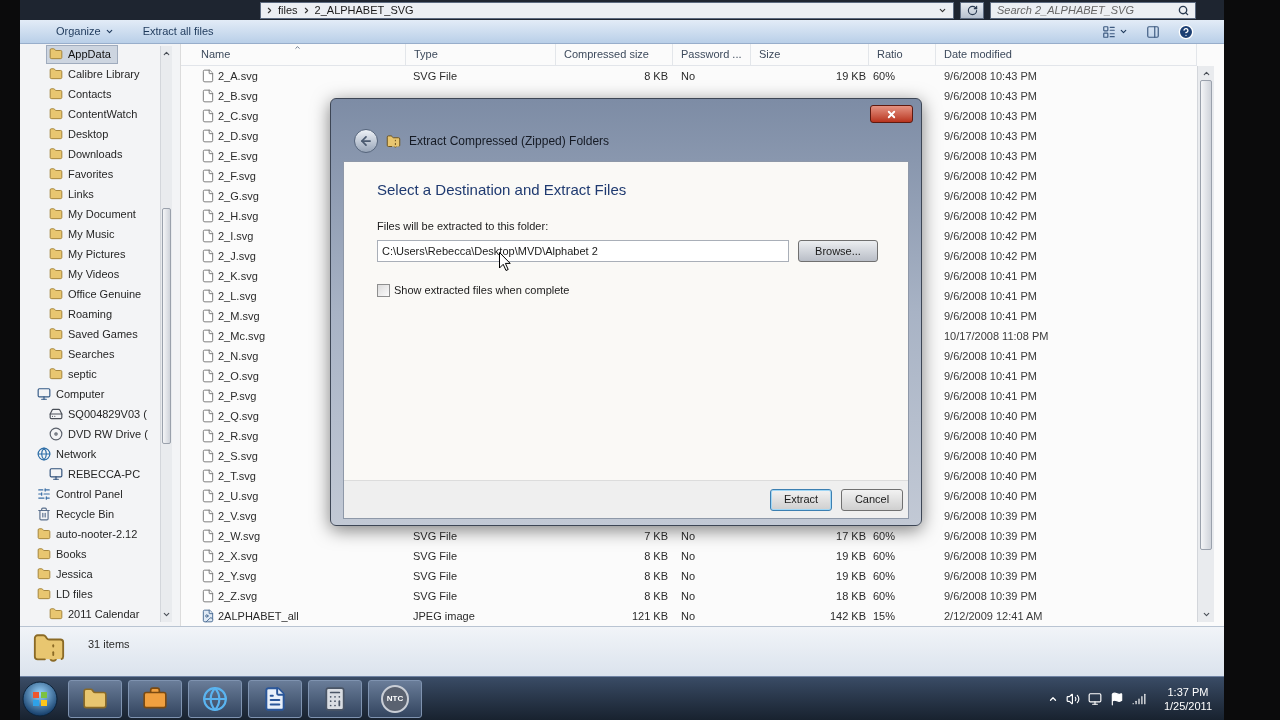 This screenshot has width=1280, height=720. Describe the element at coordinates (238, 216) in the screenshot. I see `file-name: 2_H.svg` at that location.